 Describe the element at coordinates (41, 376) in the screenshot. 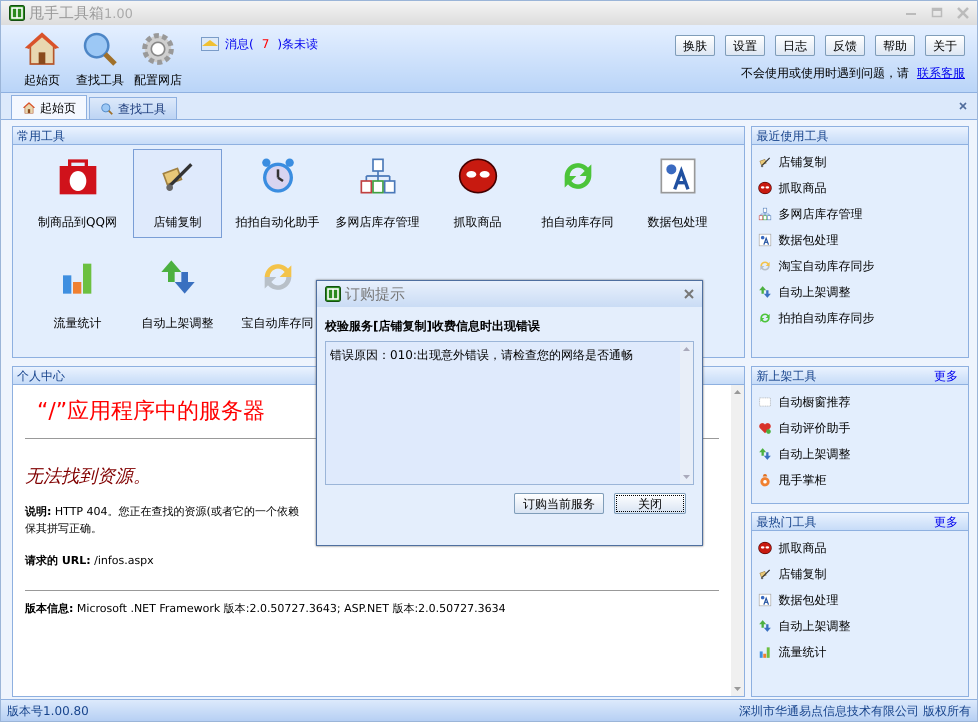

I see `panel-title: 个人中心` at that location.